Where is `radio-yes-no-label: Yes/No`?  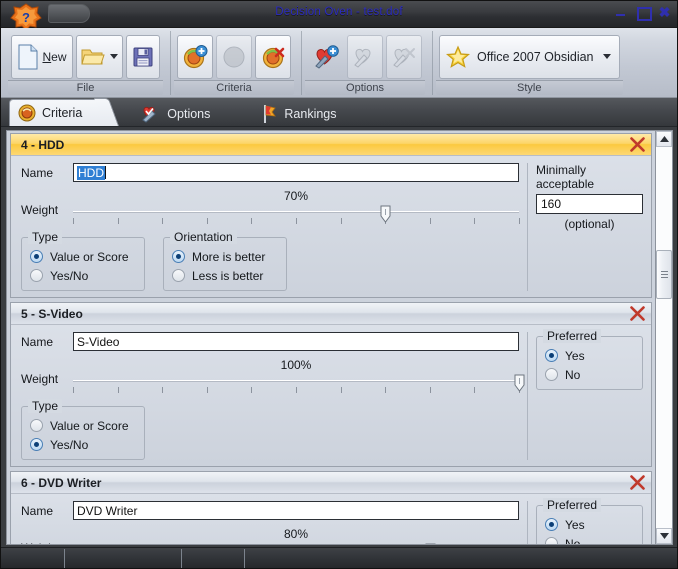 radio-yes-no-label: Yes/No is located at coordinates (69, 275).